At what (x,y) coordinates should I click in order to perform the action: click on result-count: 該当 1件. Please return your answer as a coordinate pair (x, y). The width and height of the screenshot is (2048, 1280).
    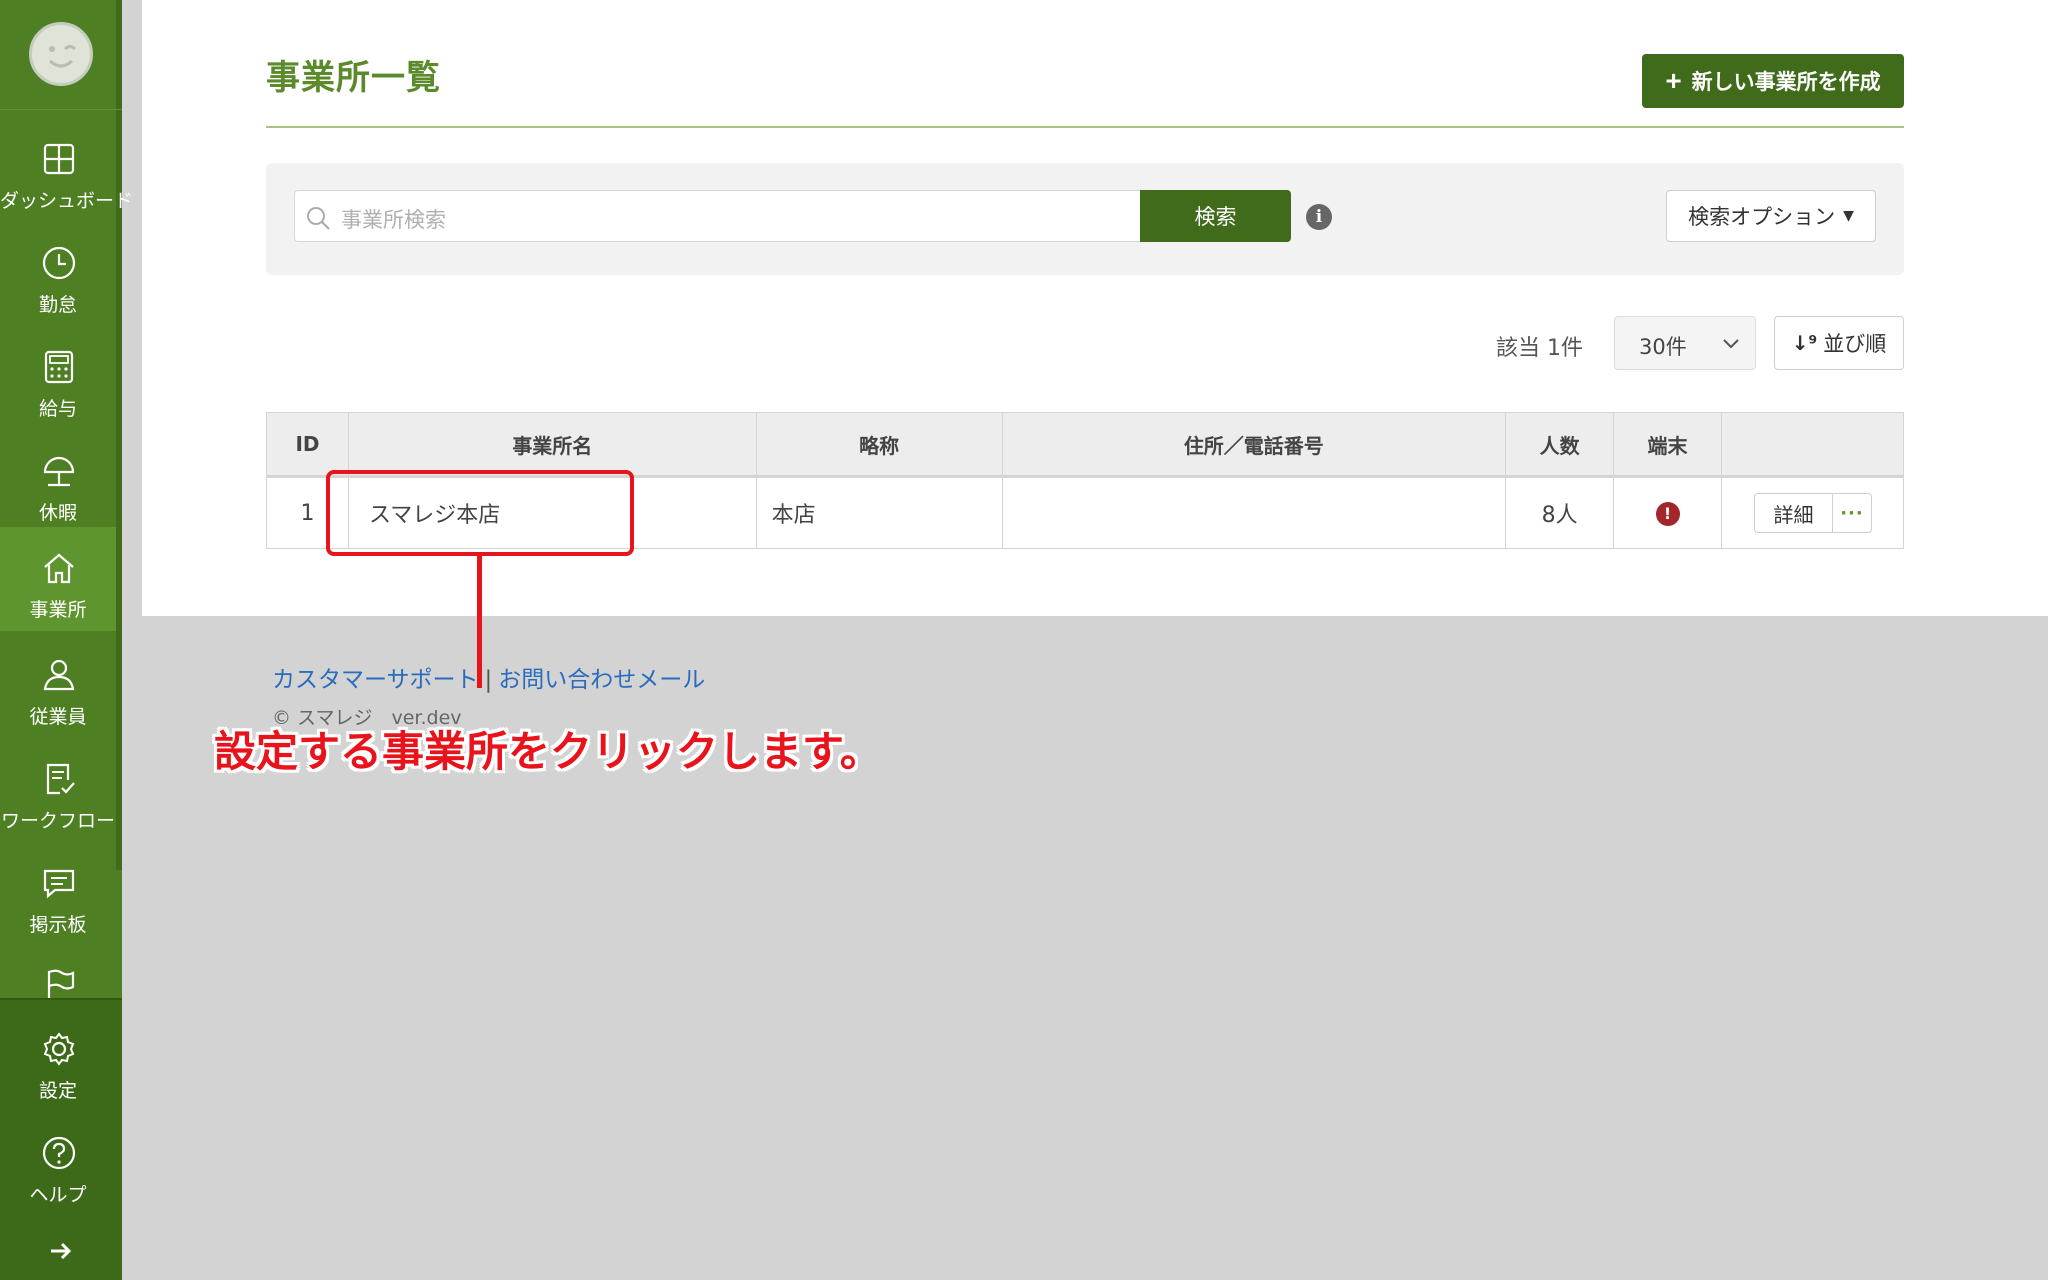
    Looking at the image, I should click on (1539, 348).